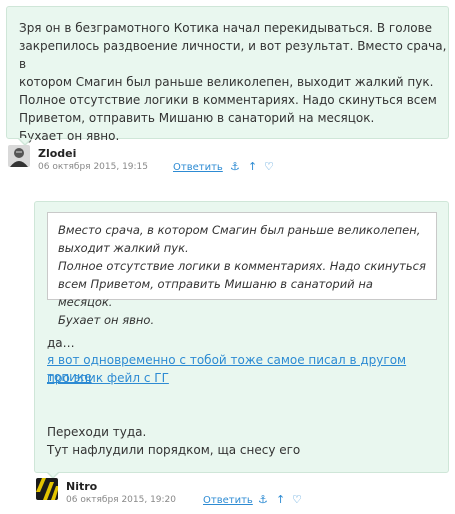 The width and height of the screenshot is (455, 514). What do you see at coordinates (57, 153) in the screenshot?
I see `author-name: Zlodei` at bounding box center [57, 153].